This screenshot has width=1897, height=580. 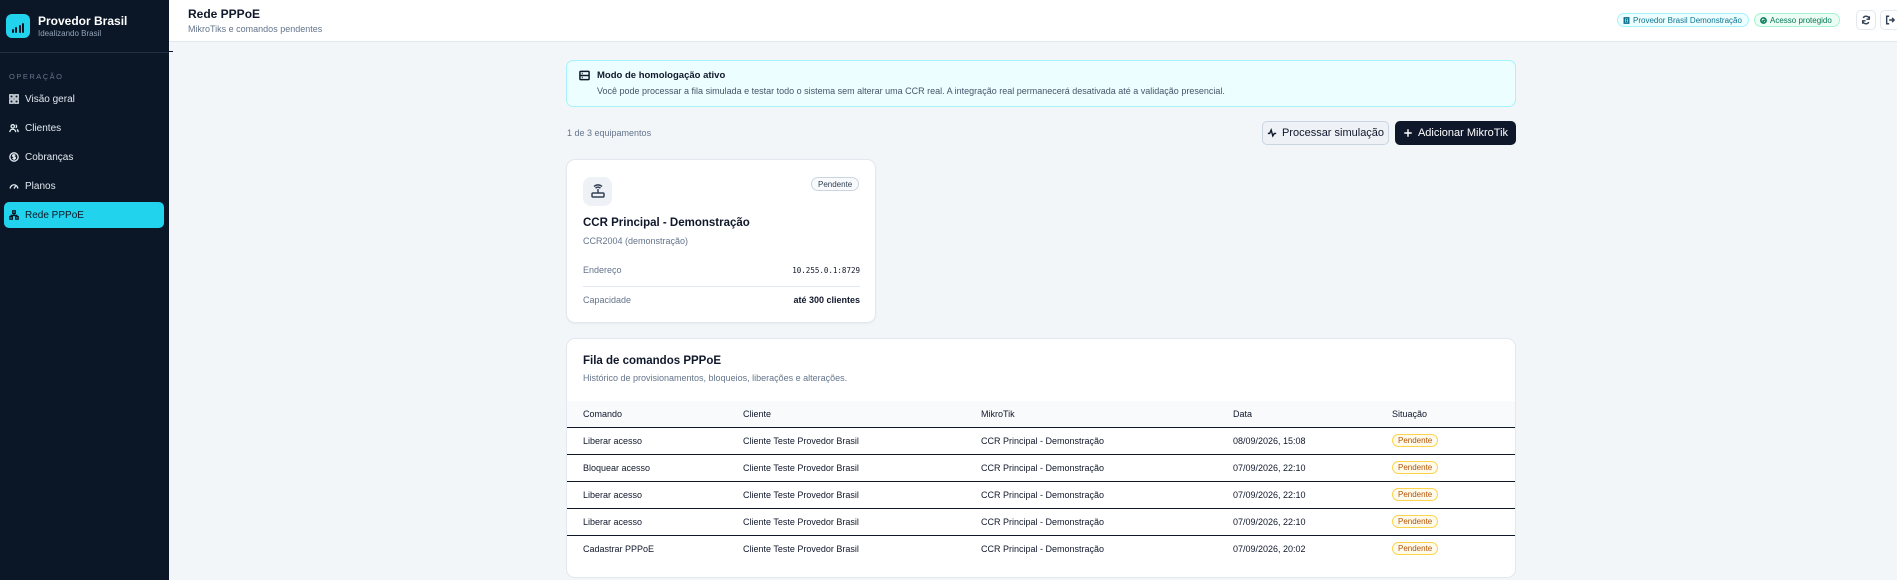 What do you see at coordinates (636, 241) in the screenshot?
I see `device-model: CCR2004 (demonstração)` at bounding box center [636, 241].